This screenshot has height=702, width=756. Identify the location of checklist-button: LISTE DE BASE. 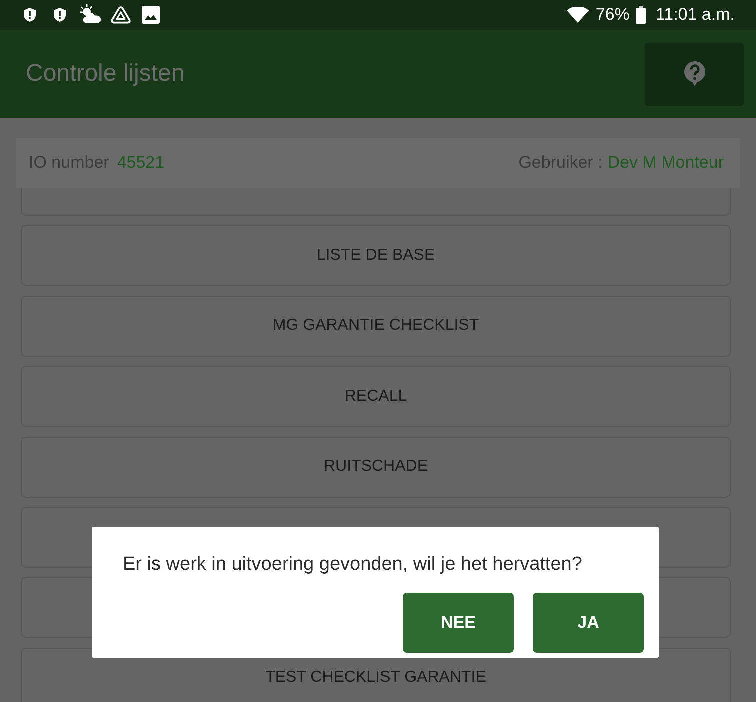
(376, 255).